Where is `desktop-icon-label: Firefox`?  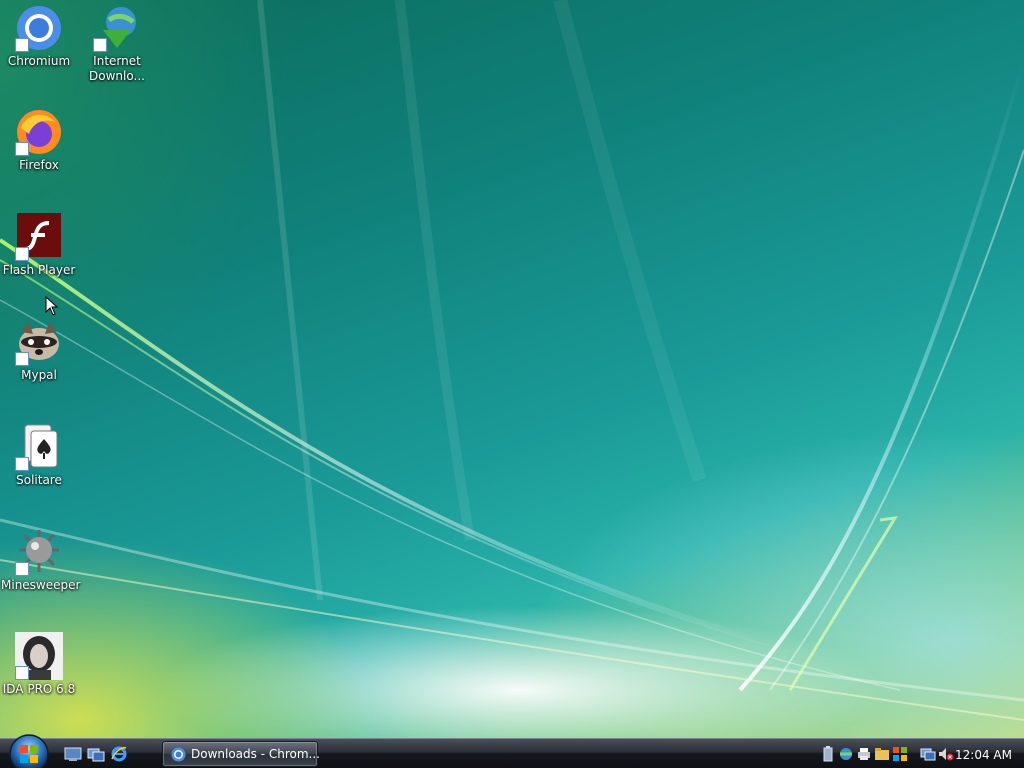 desktop-icon-label: Firefox is located at coordinates (39, 165).